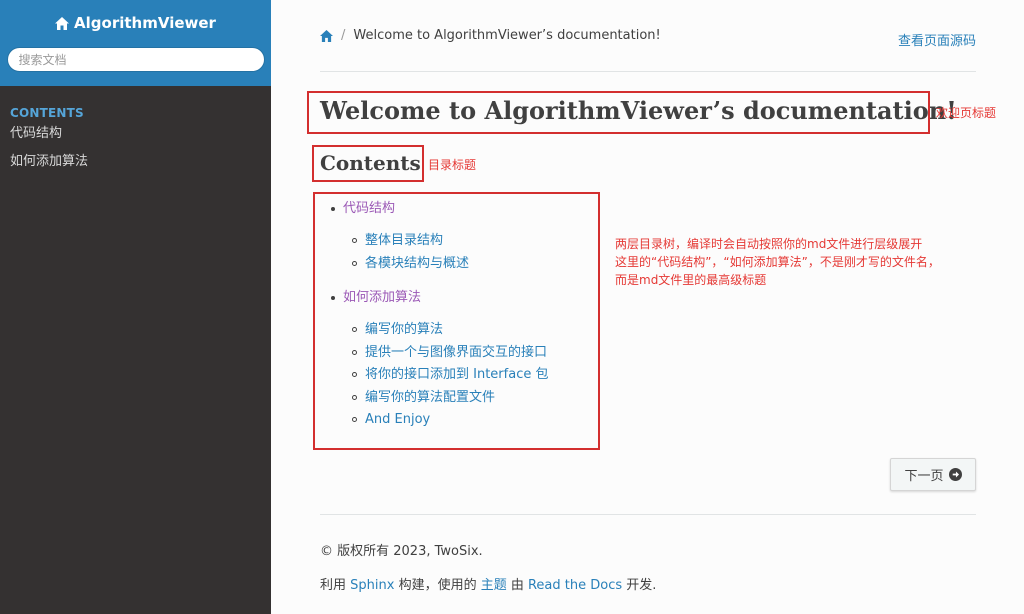 The height and width of the screenshot is (614, 1024). What do you see at coordinates (368, 163) in the screenshot?
I see `annotation-box-contents` at bounding box center [368, 163].